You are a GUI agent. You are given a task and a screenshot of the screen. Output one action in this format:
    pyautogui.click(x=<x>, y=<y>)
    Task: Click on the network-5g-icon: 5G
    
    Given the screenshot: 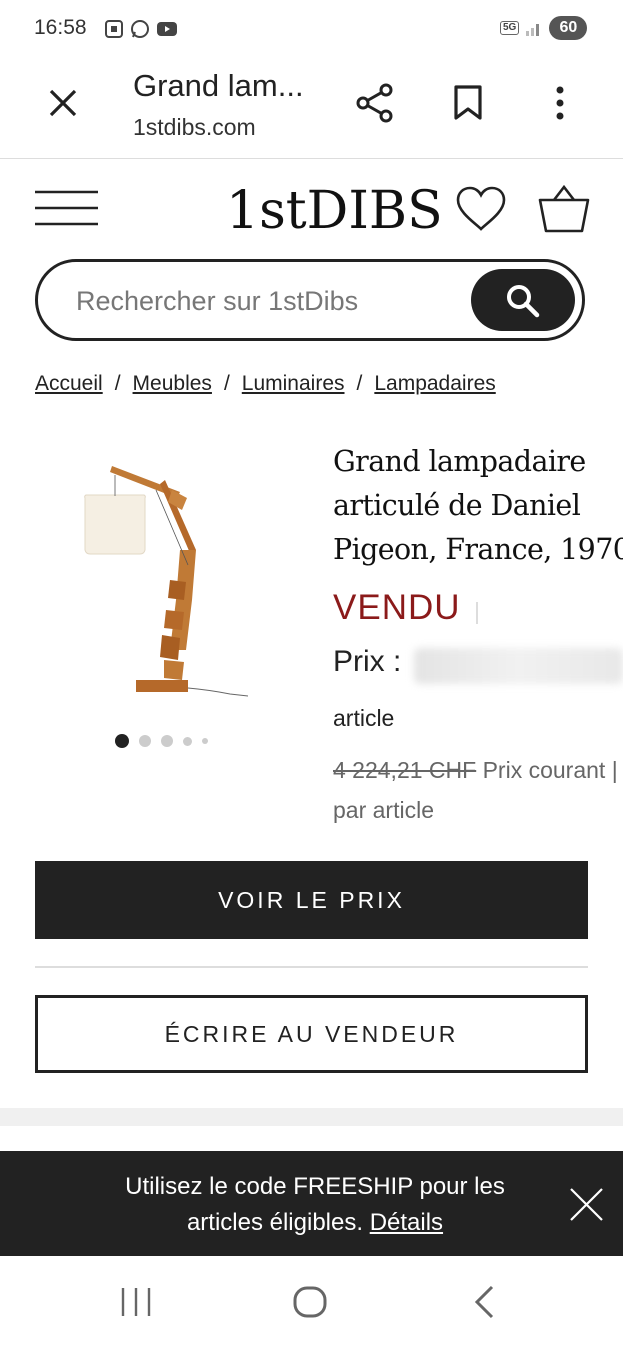 What is the action you would take?
    pyautogui.click(x=510, y=28)
    